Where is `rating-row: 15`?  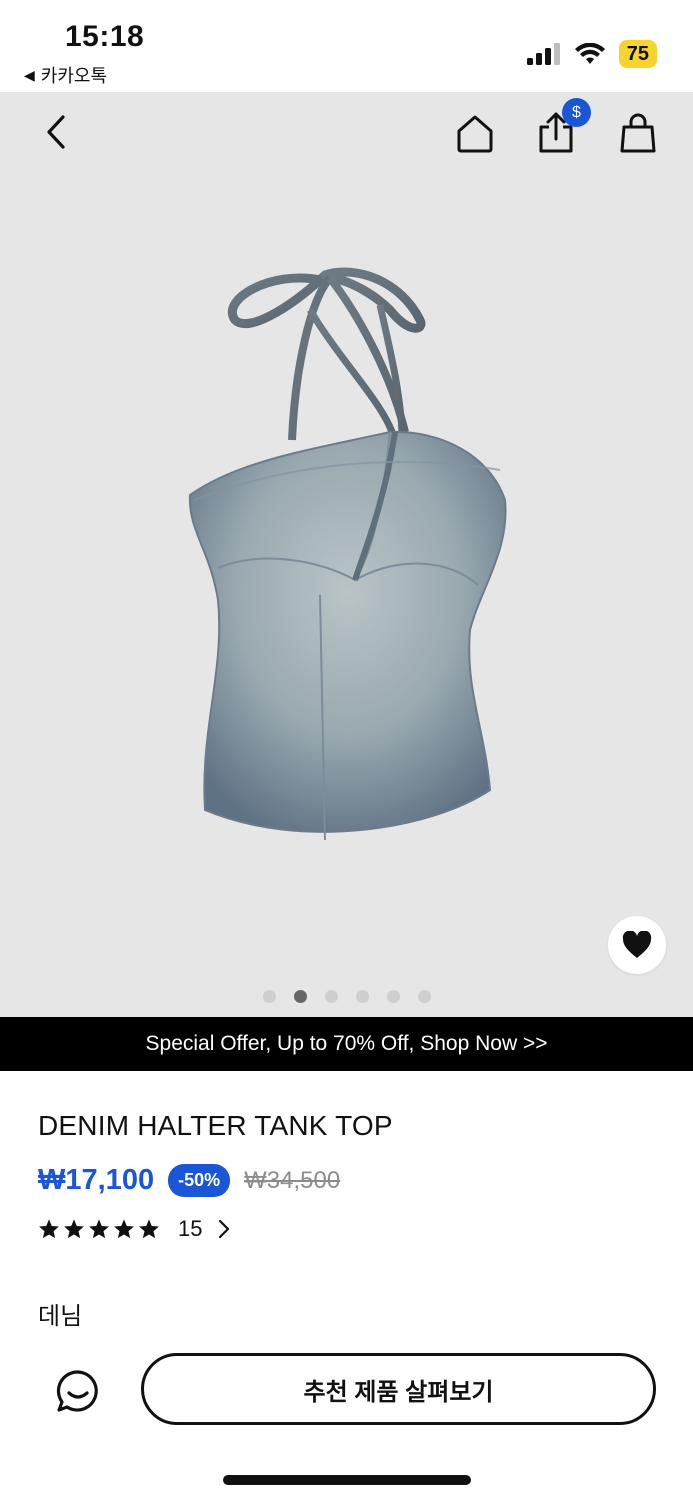
rating-row: 15 is located at coordinates (134, 1229).